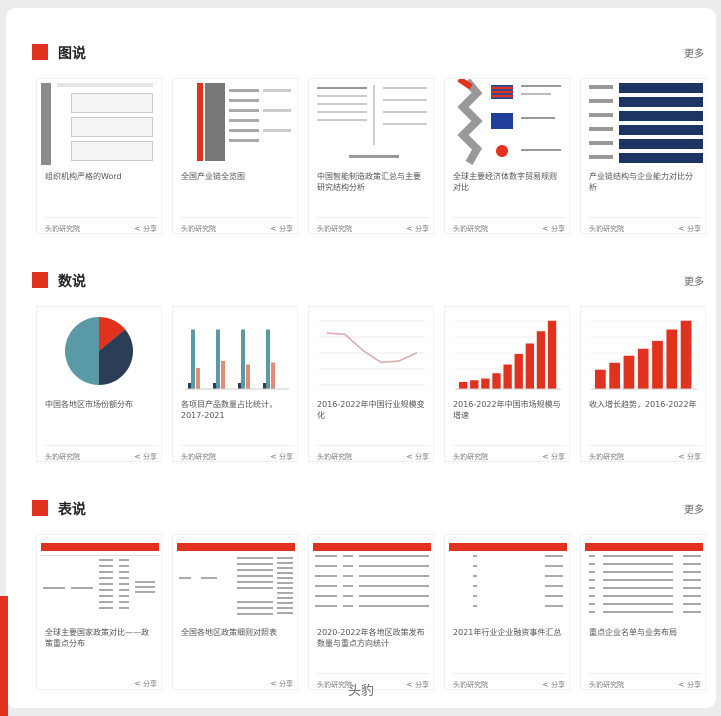  I want to click on card: 各项目产品数量占比统计，2017-2021 头豹研究院 < 分享, so click(235, 384).